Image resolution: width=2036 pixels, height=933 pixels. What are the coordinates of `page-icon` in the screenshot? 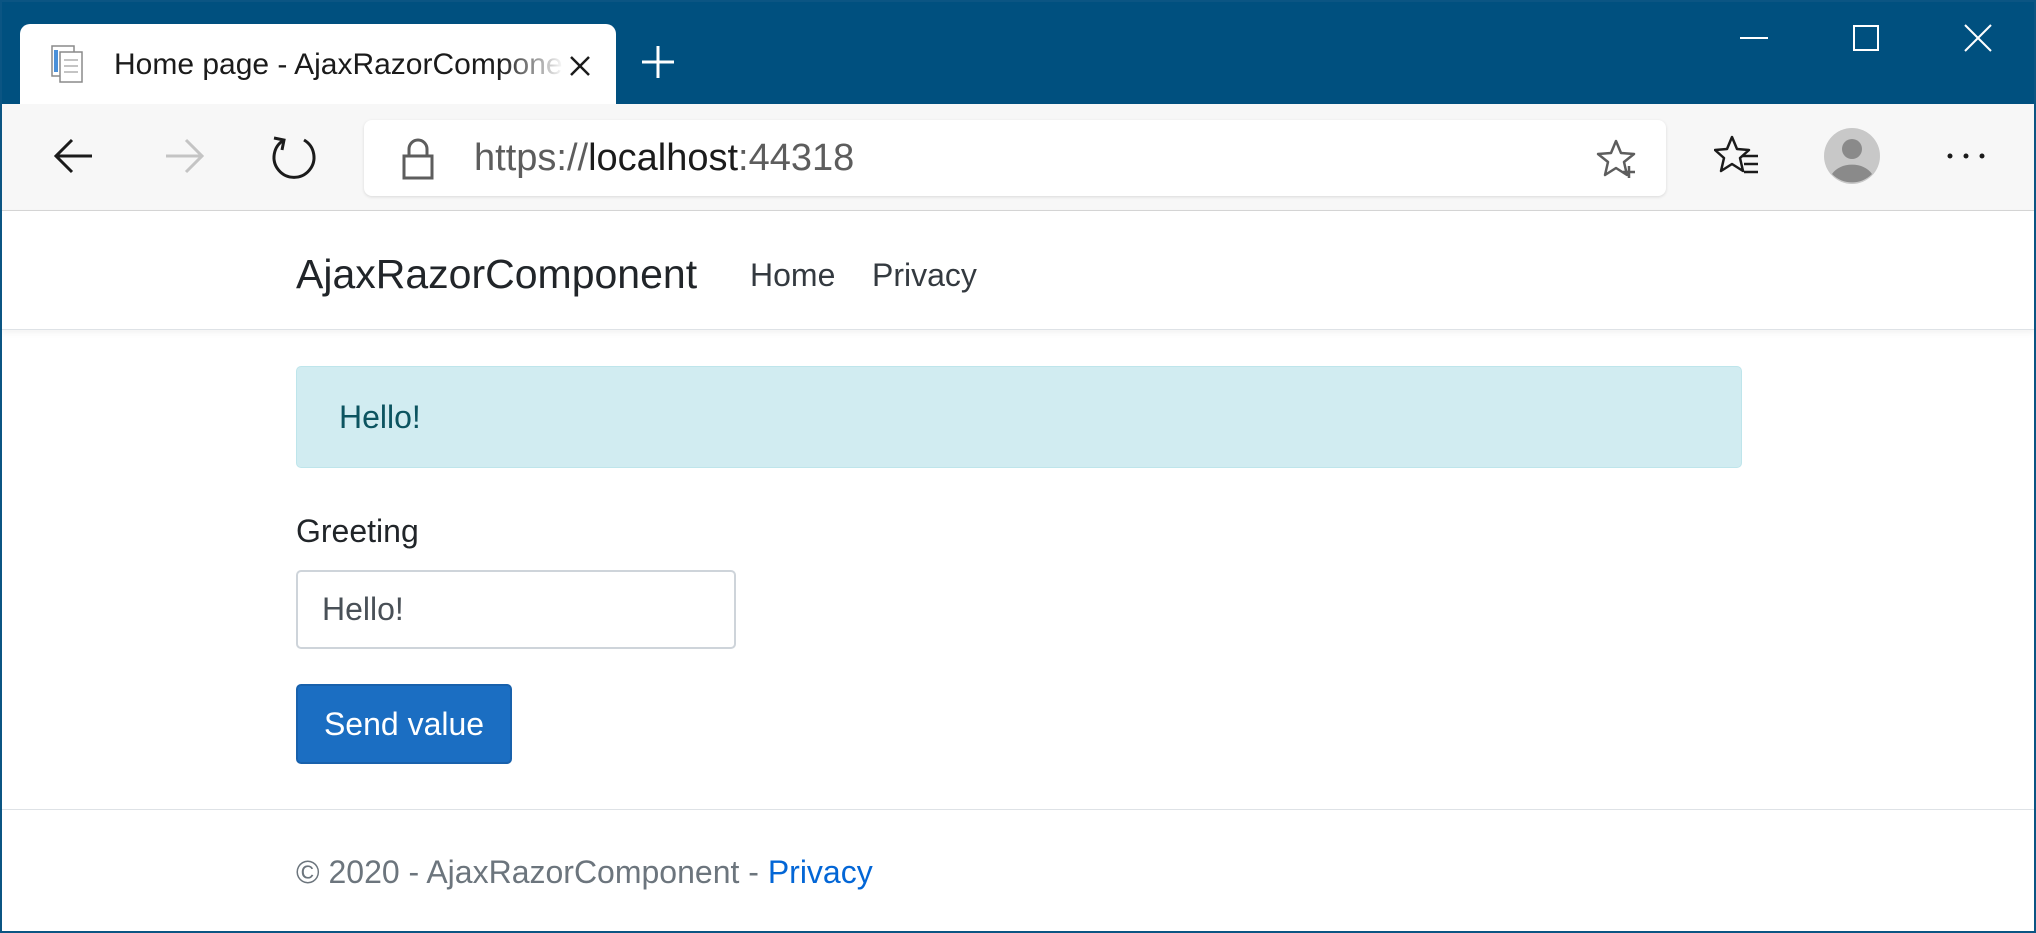 It's located at (67, 64).